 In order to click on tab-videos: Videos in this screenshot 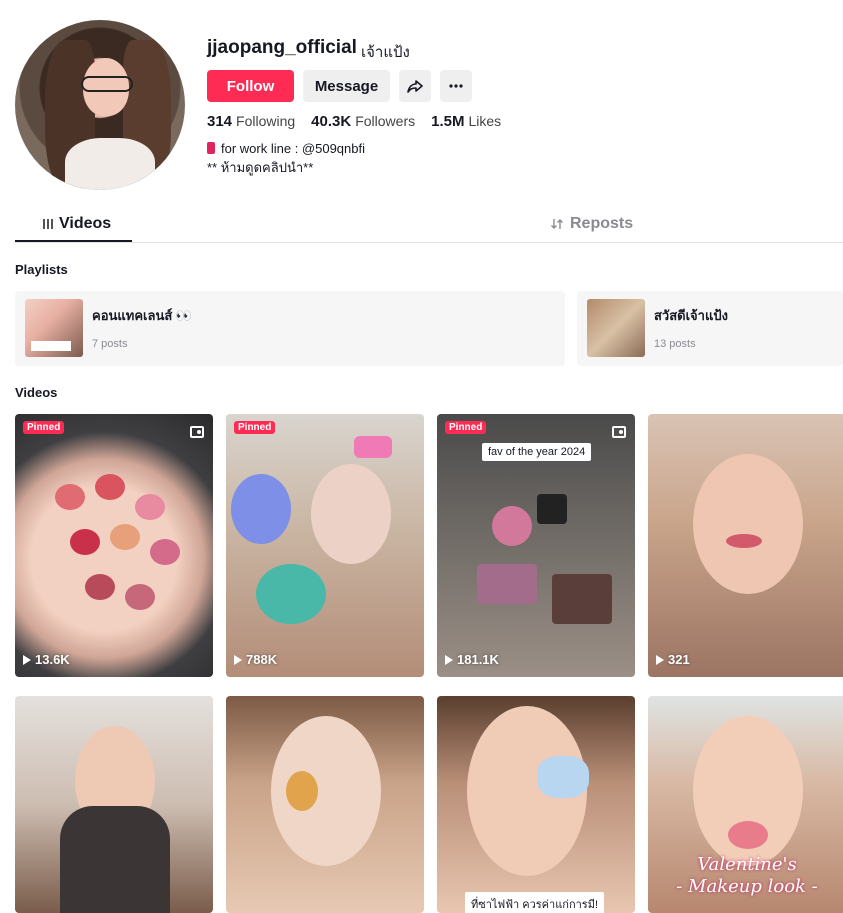, I will do `click(77, 224)`.